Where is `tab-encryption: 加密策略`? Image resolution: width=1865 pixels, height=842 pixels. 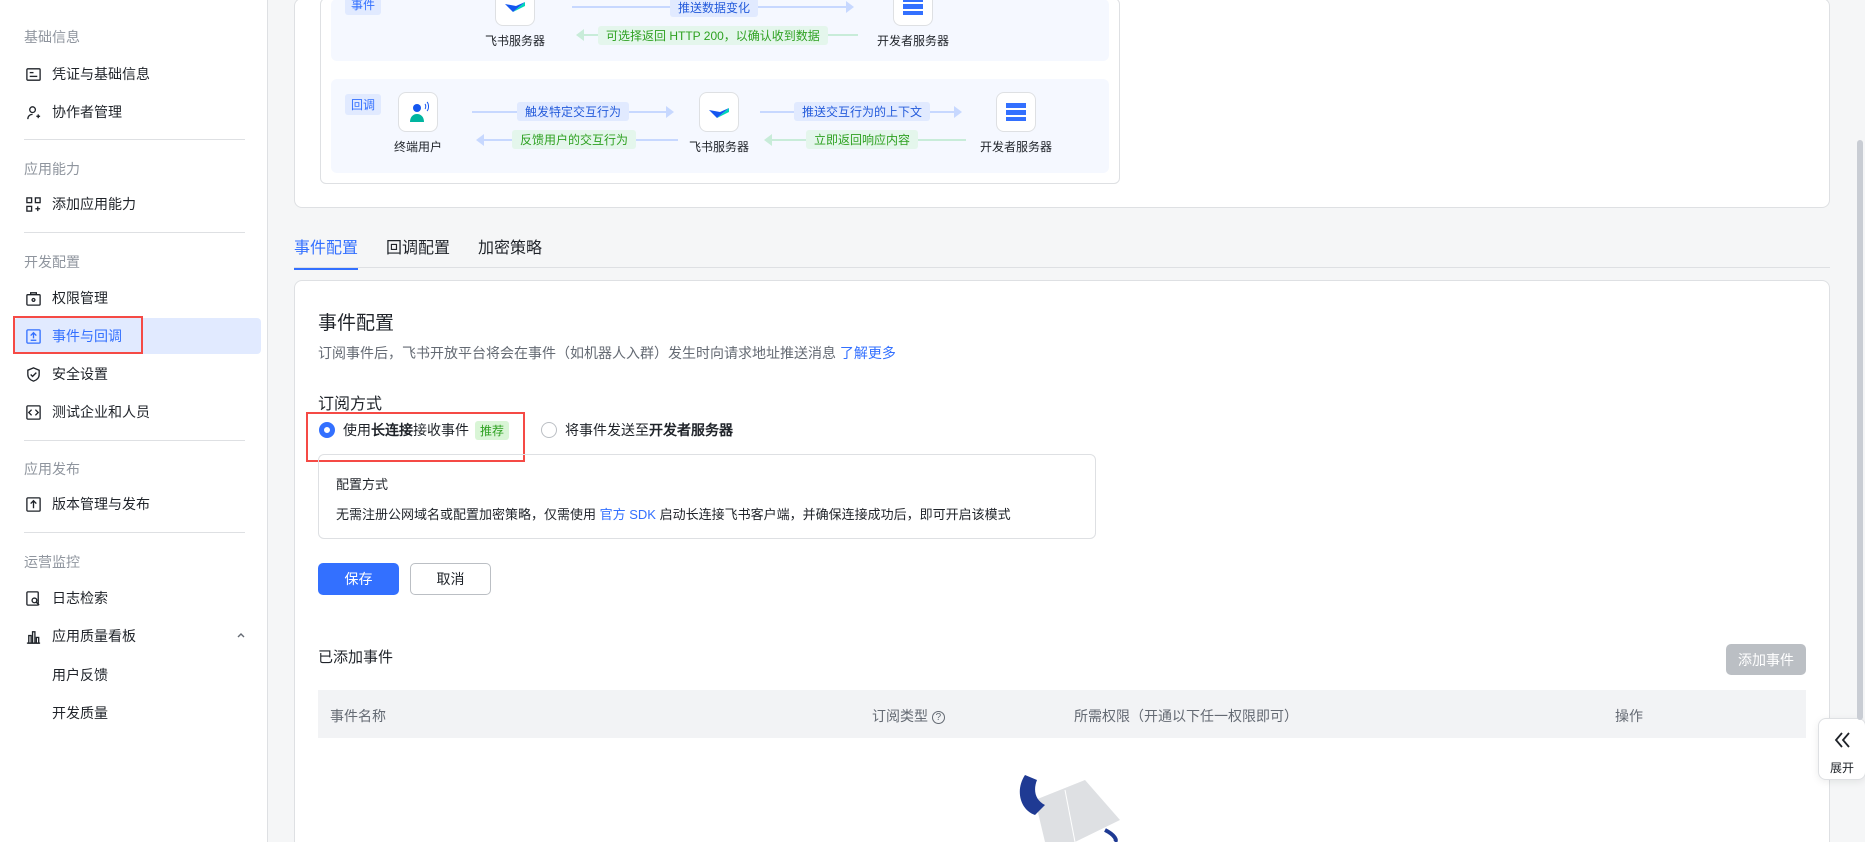
tab-encryption: 加密策略 is located at coordinates (510, 251).